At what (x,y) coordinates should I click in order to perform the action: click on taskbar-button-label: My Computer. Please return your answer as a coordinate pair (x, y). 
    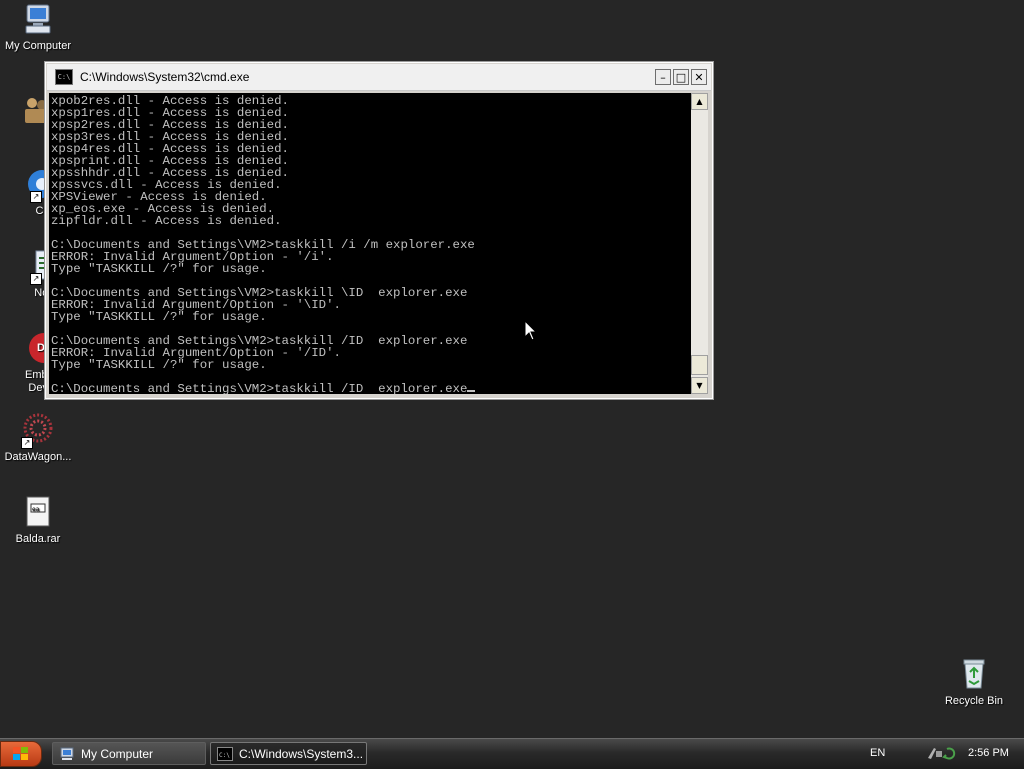
    Looking at the image, I should click on (117, 753).